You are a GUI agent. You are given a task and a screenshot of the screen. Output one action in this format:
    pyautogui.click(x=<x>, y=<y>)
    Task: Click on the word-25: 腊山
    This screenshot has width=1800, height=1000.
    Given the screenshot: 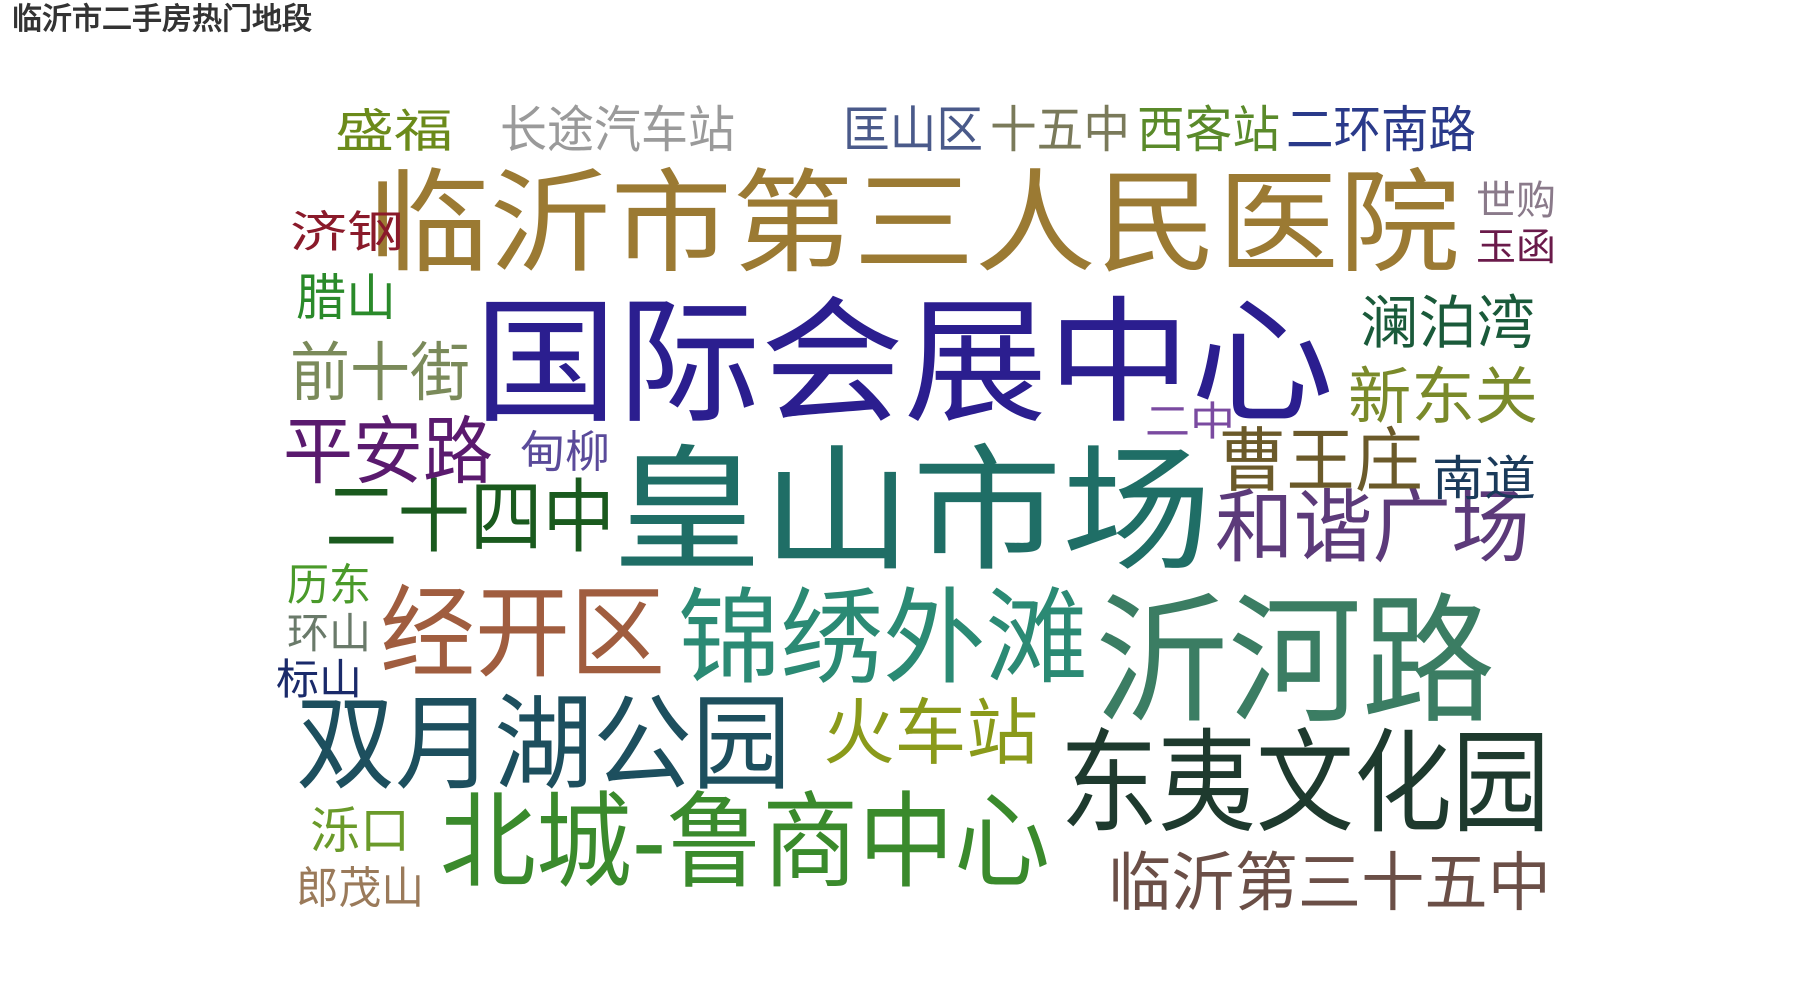 What is the action you would take?
    pyautogui.click(x=346, y=298)
    